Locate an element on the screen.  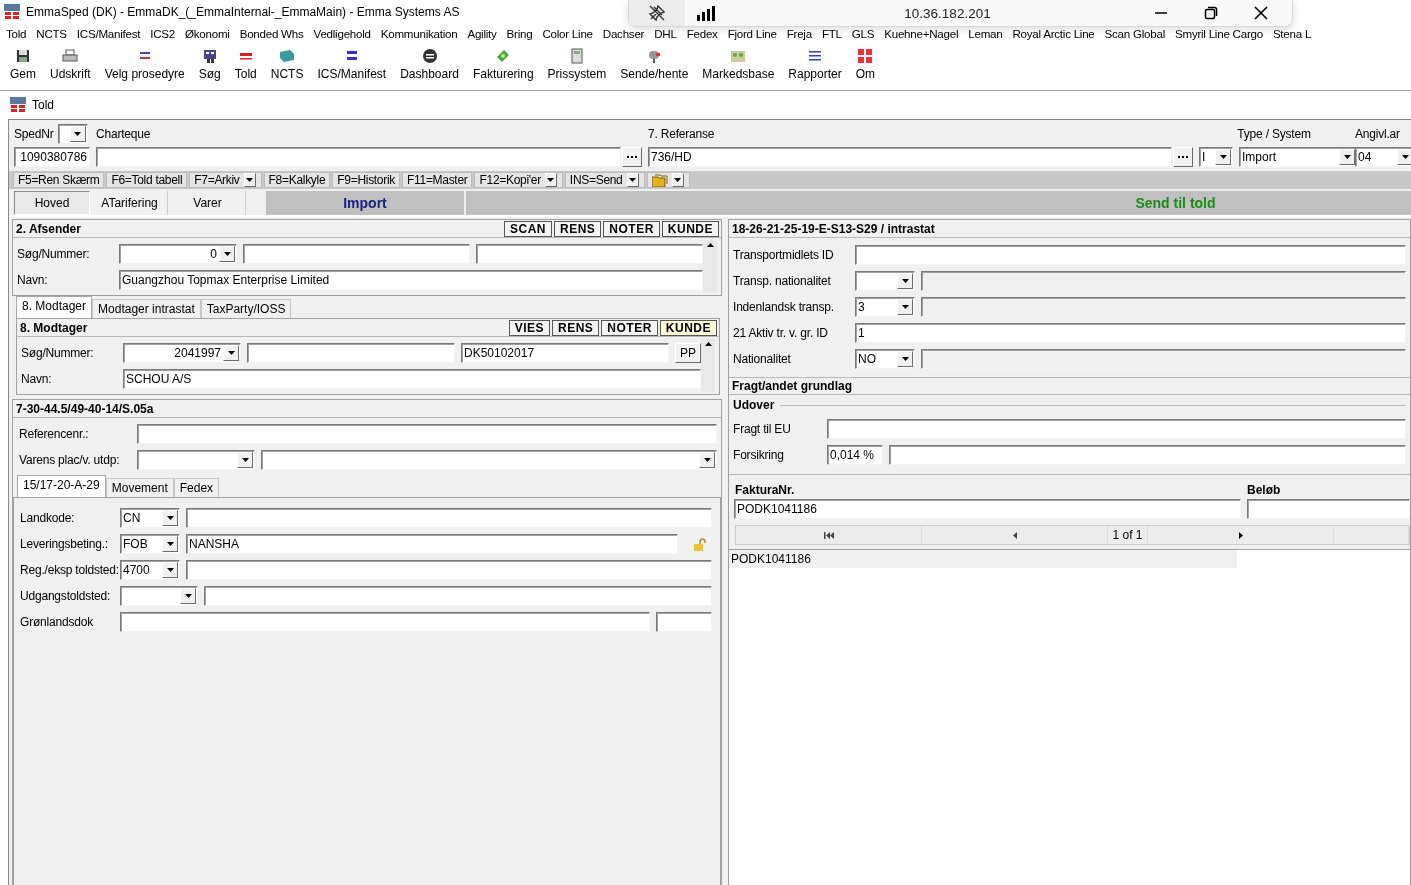
toolbar-button: Fakturering is located at coordinates (503, 64).